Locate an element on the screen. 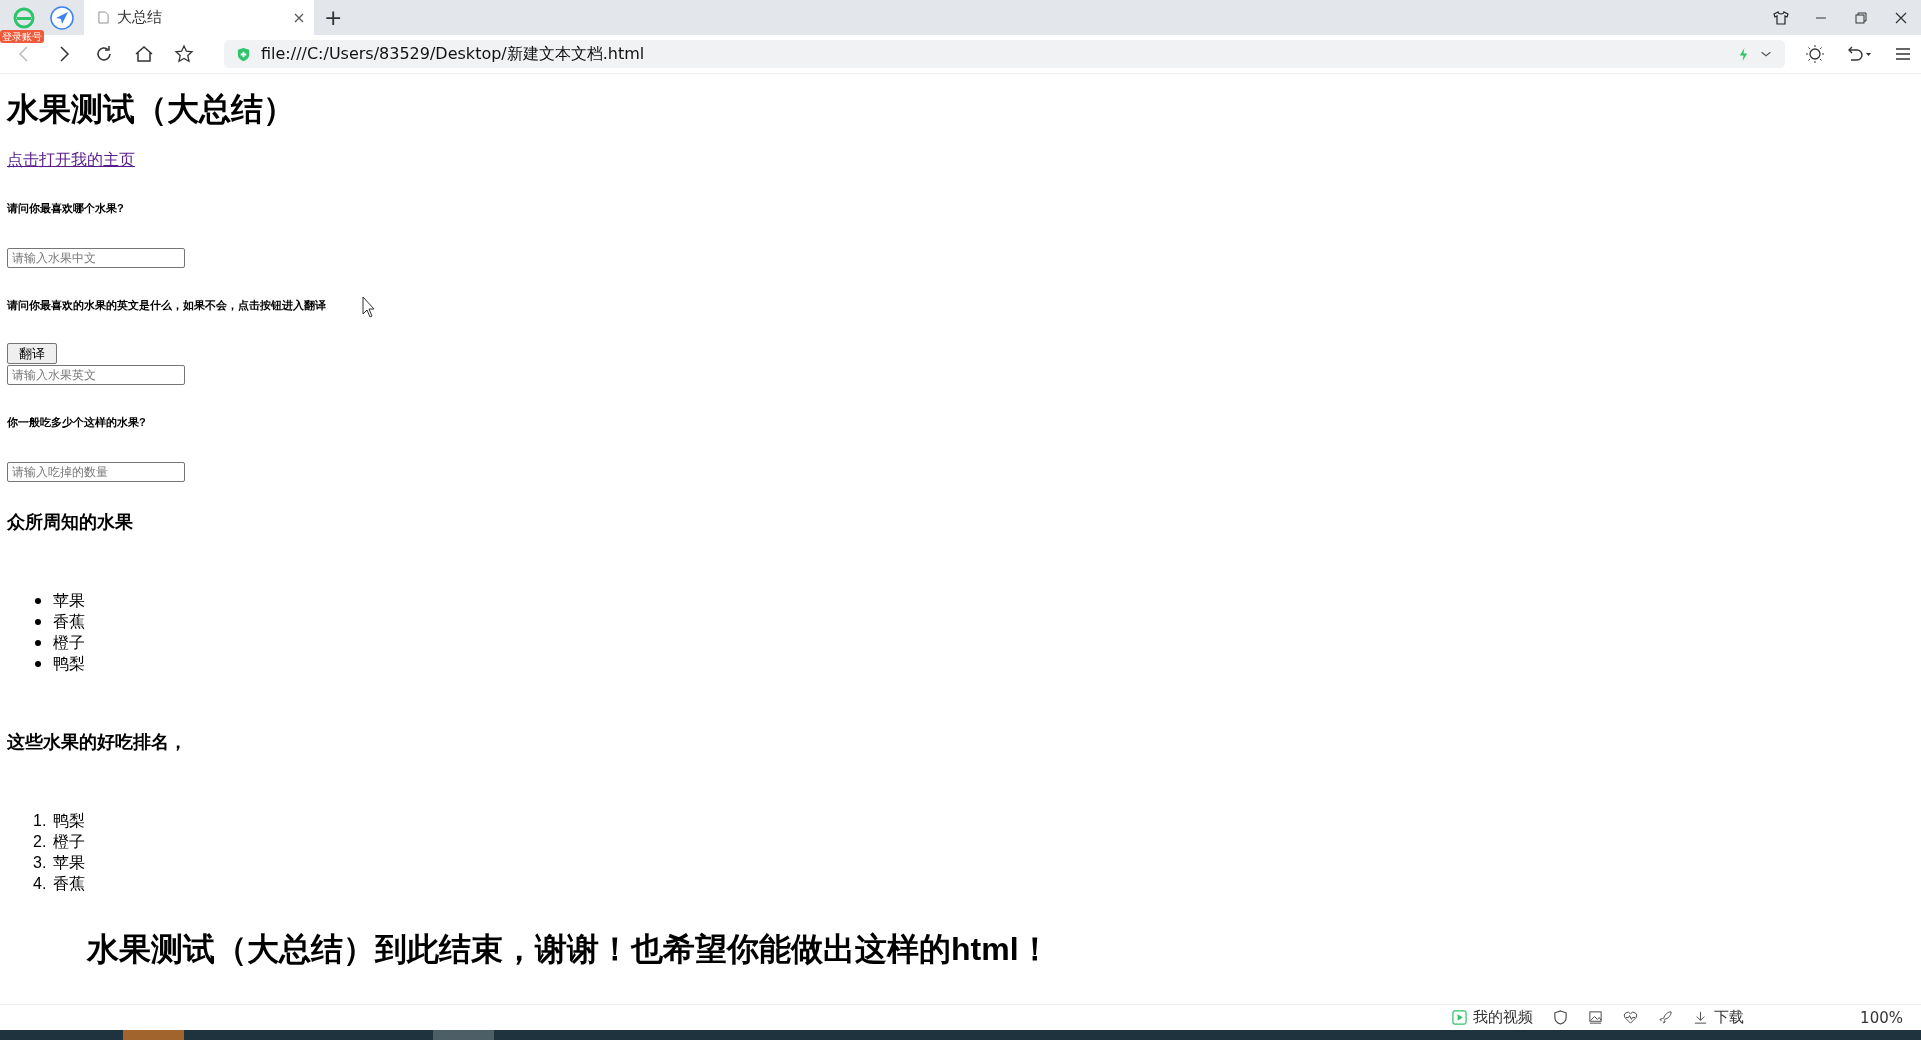 This screenshot has height=1040, width=1921. new-tab-button: + is located at coordinates (333, 17).